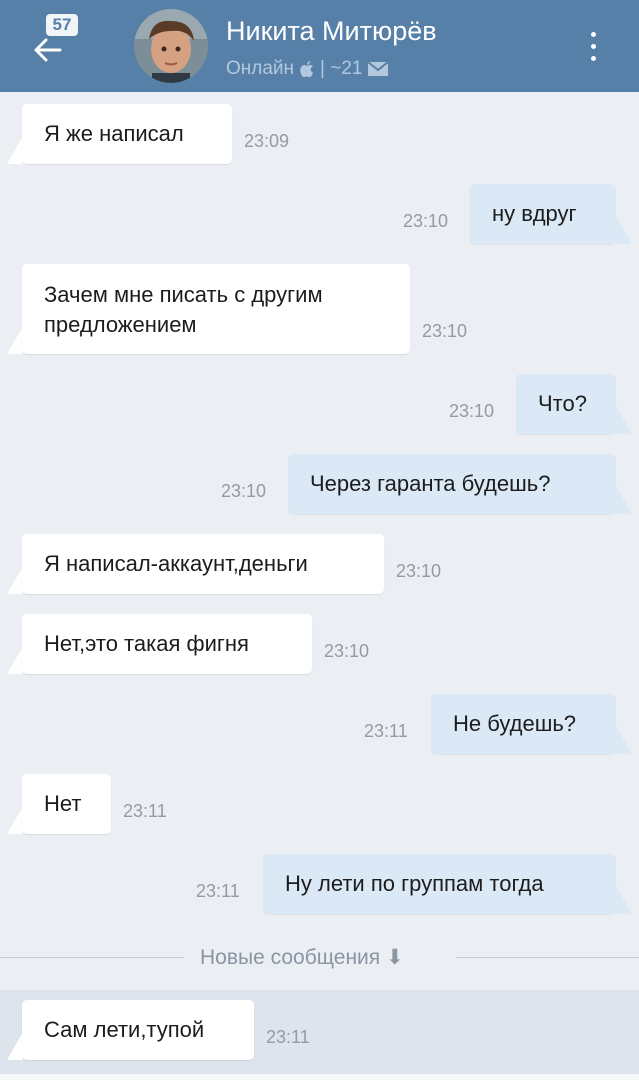 This screenshot has height=1080, width=639. Describe the element at coordinates (216, 309) in the screenshot. I see `message-text: Зачем мне писать с другим предложением` at that location.